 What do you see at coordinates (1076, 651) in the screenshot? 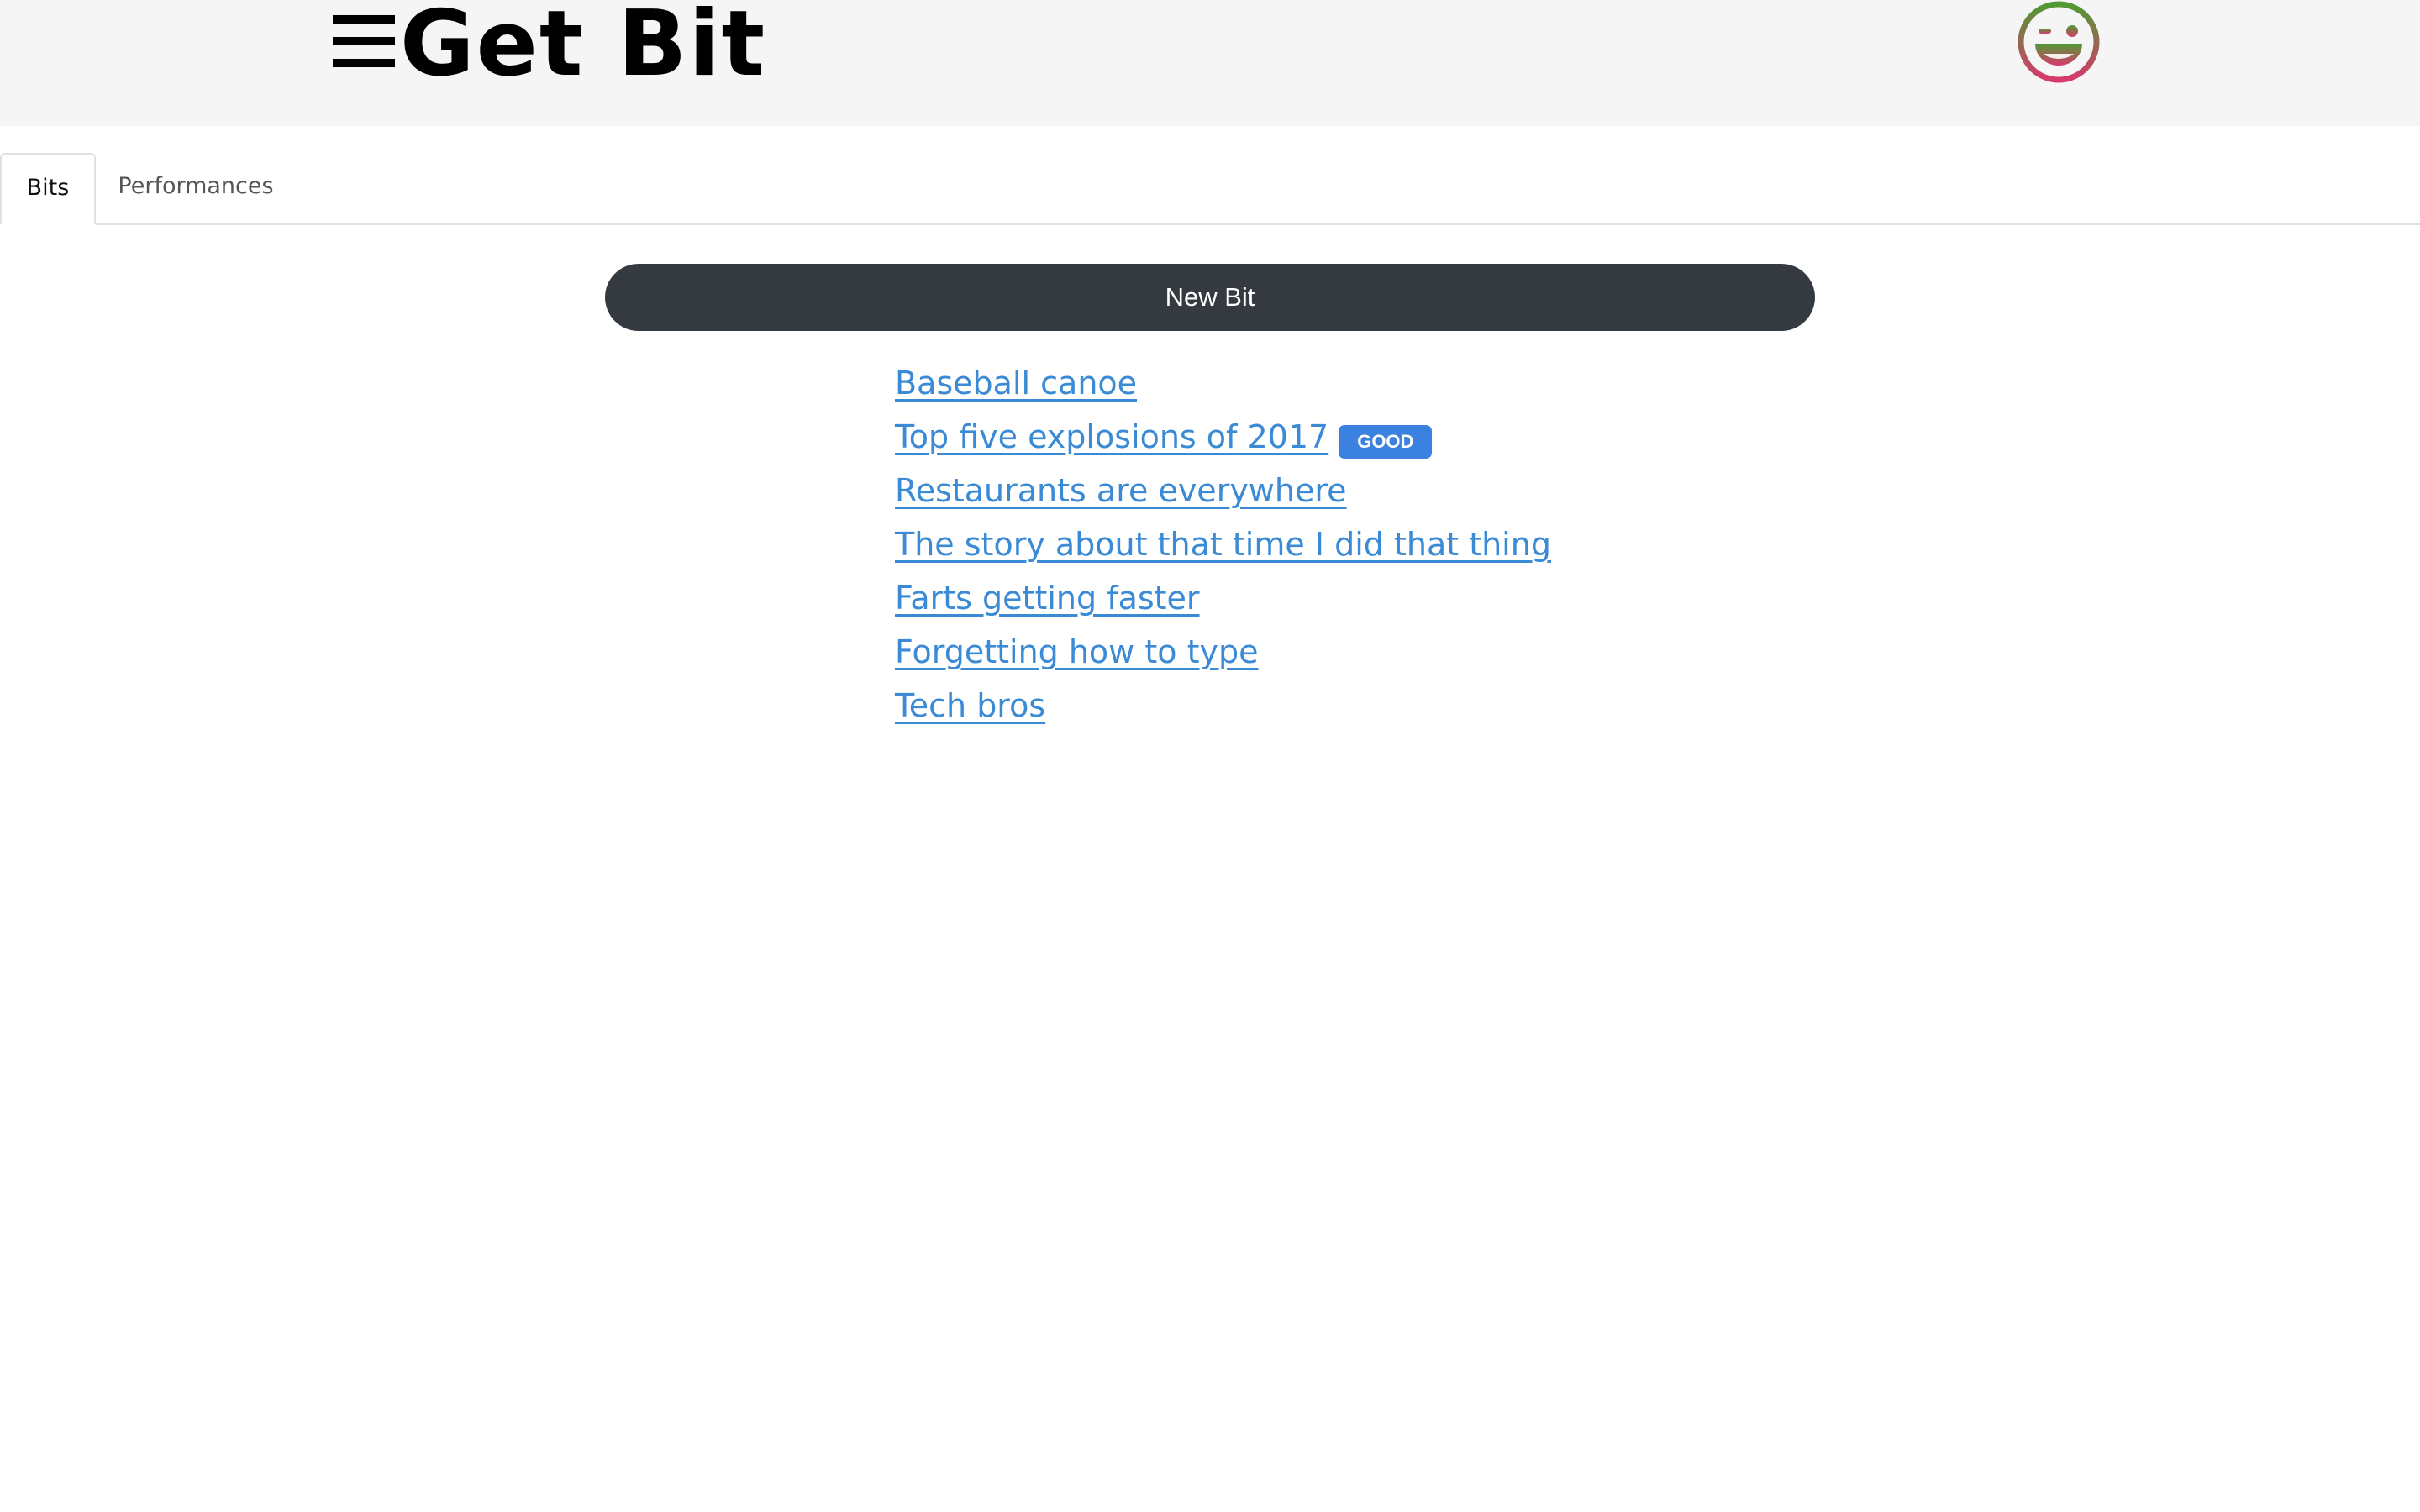
I see `bit-link: Forgetting how to type` at bounding box center [1076, 651].